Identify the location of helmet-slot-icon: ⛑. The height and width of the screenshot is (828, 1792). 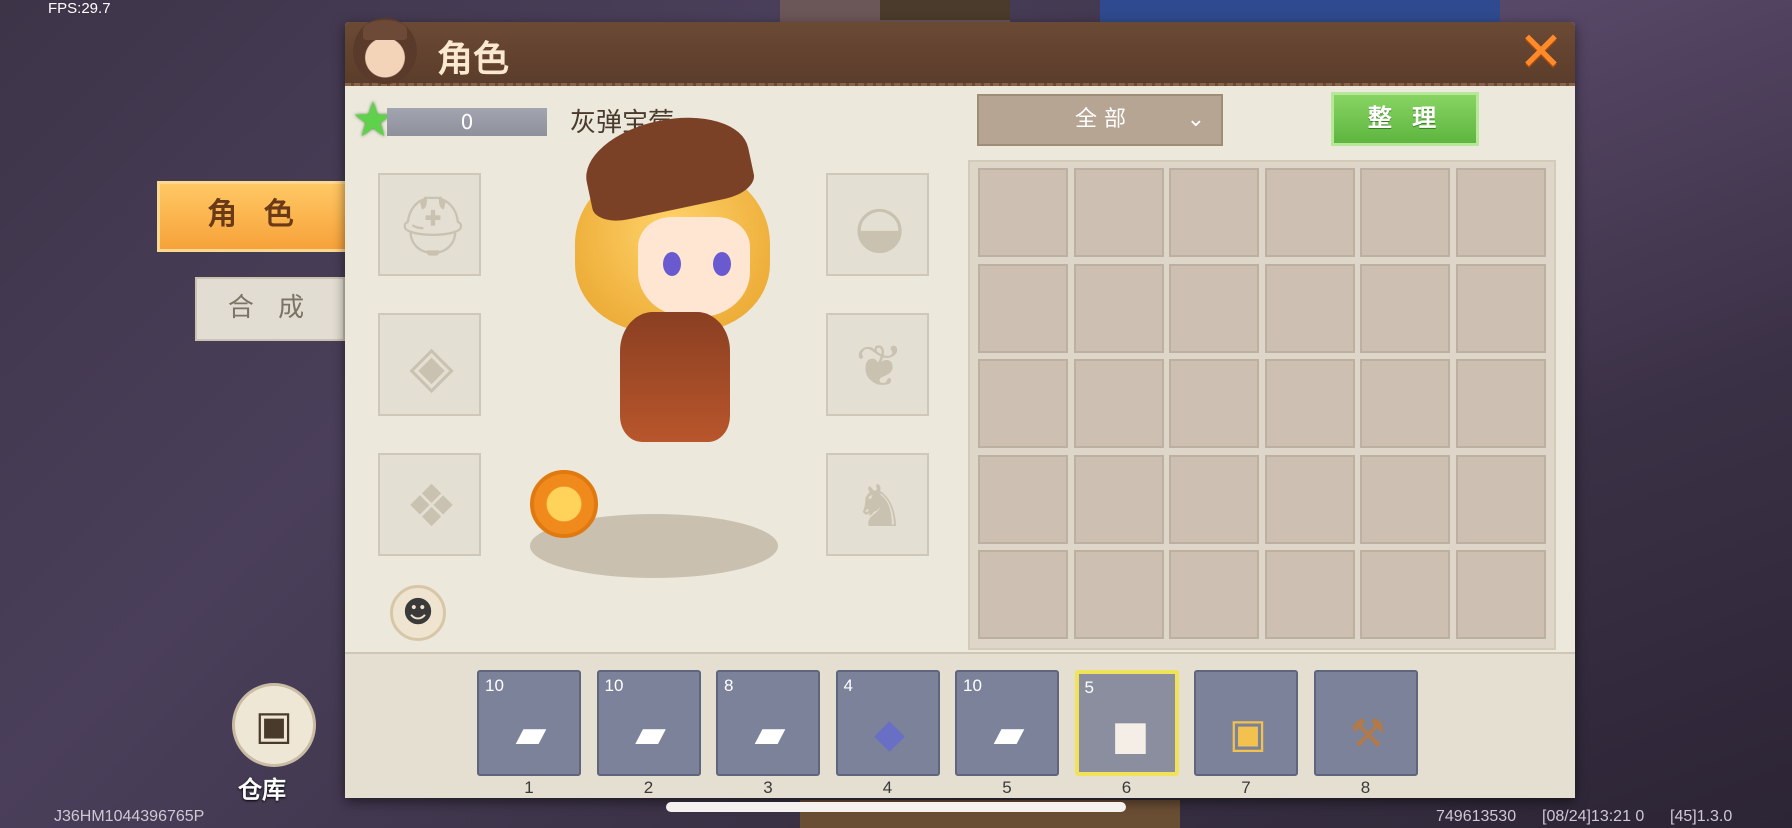
(433, 226).